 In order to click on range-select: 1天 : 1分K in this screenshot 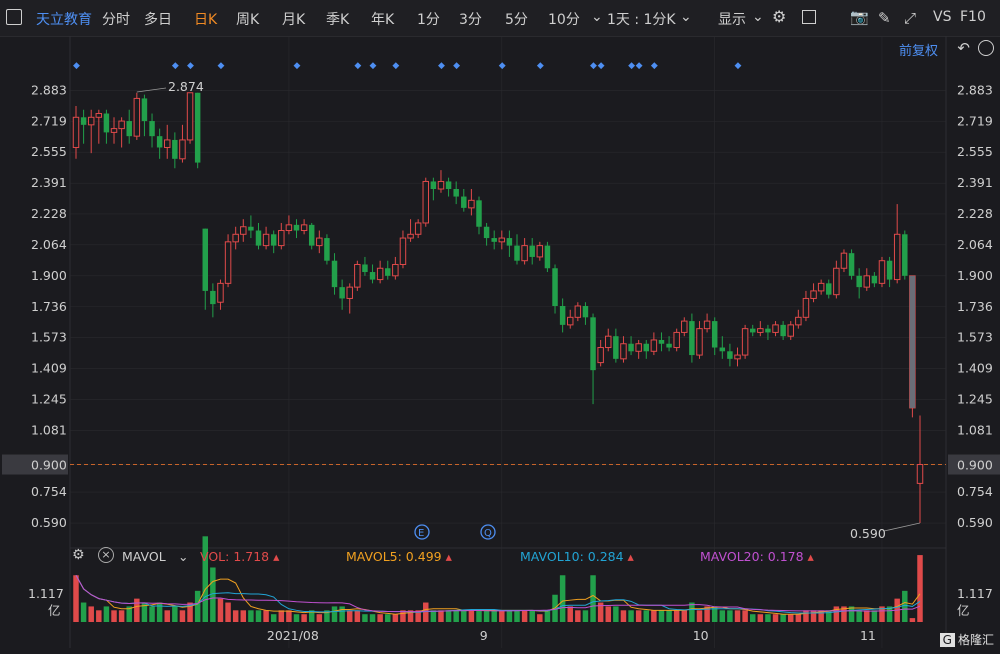, I will do `click(641, 19)`.